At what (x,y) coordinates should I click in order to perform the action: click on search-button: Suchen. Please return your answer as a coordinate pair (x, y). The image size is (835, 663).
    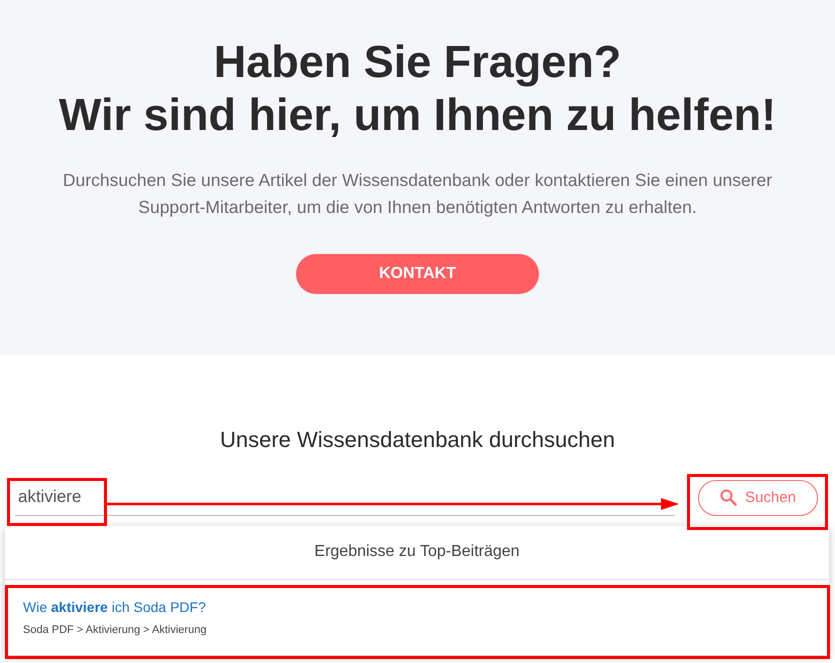
    Looking at the image, I should click on (758, 498).